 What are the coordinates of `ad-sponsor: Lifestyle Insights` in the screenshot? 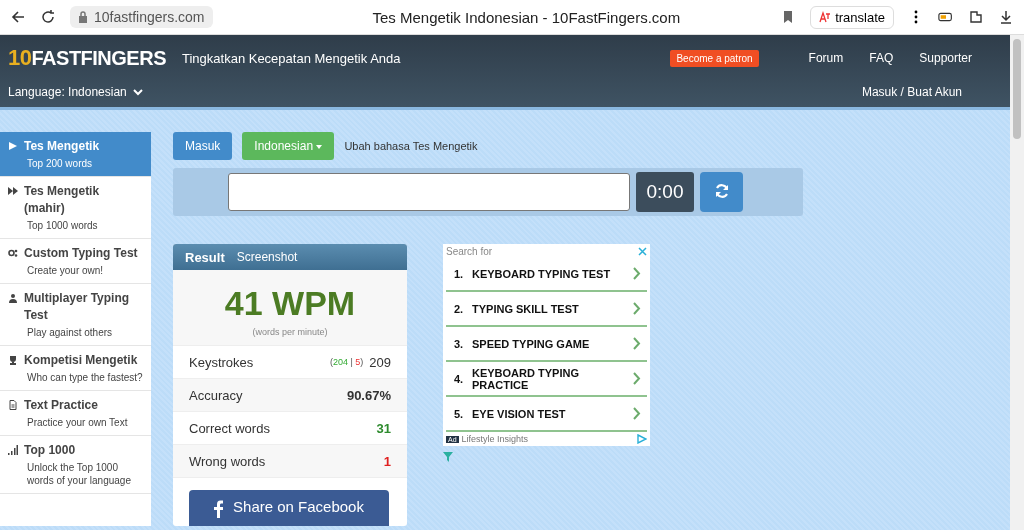 It's located at (495, 439).